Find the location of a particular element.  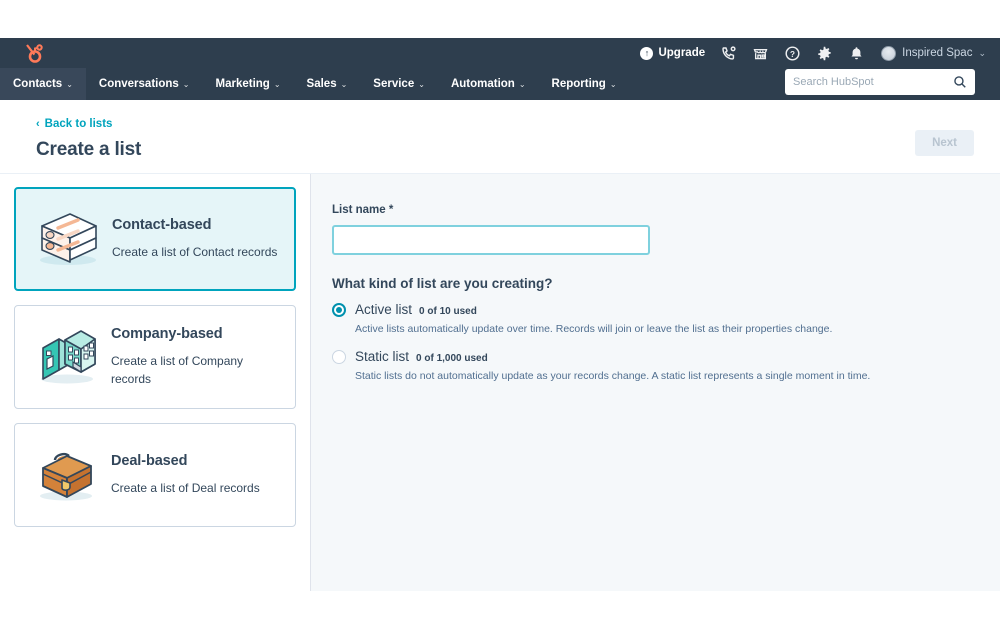

radio-label: Active list is located at coordinates (384, 309).